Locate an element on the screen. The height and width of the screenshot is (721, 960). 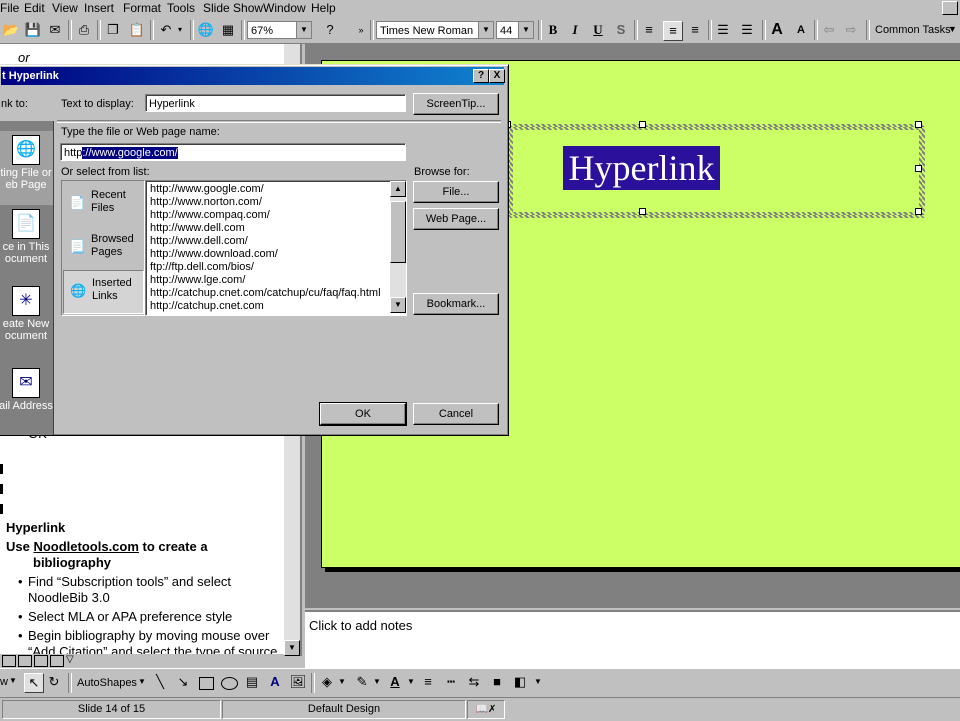
font-color-icon: A is located at coordinates (395, 682).